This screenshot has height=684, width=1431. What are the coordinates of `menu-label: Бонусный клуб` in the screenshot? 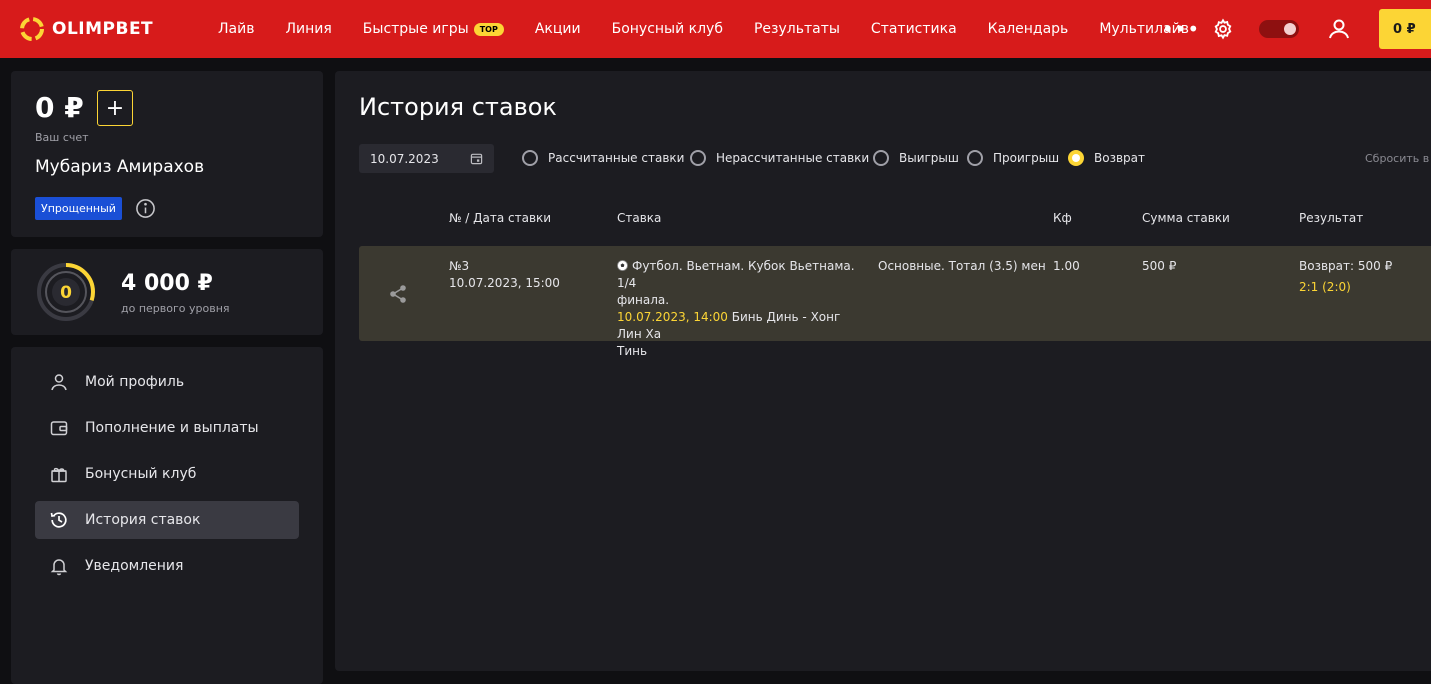 It's located at (141, 474).